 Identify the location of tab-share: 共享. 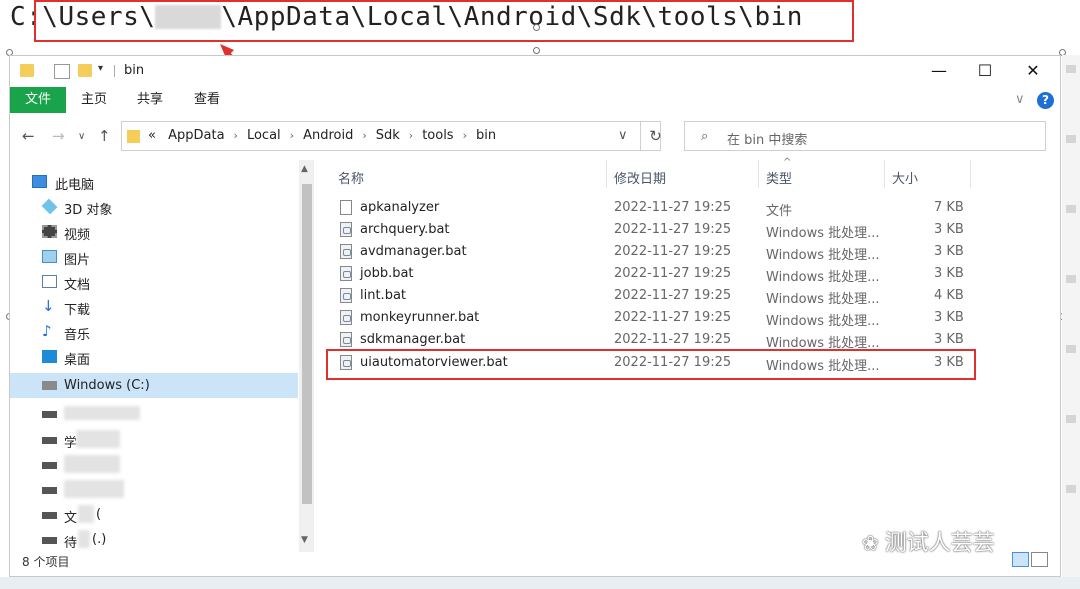
(150, 100).